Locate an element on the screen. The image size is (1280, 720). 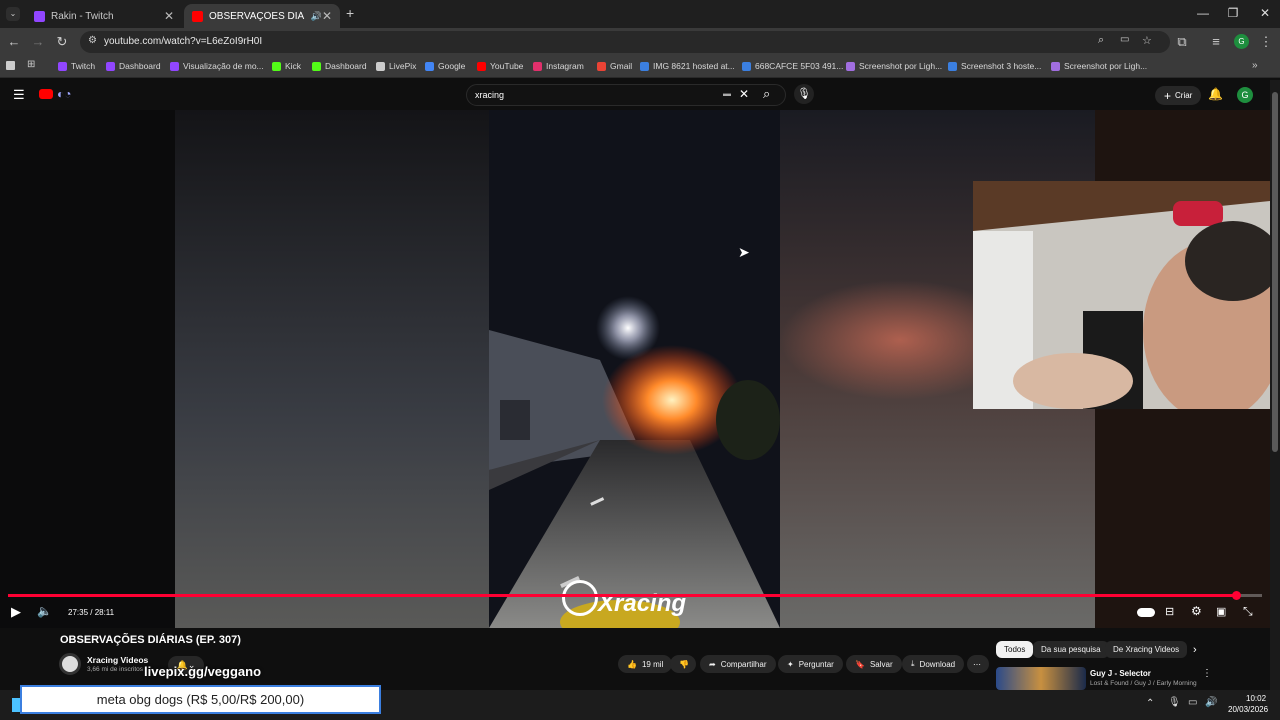
search-icon: ⌕ is located at coordinates (766, 94).